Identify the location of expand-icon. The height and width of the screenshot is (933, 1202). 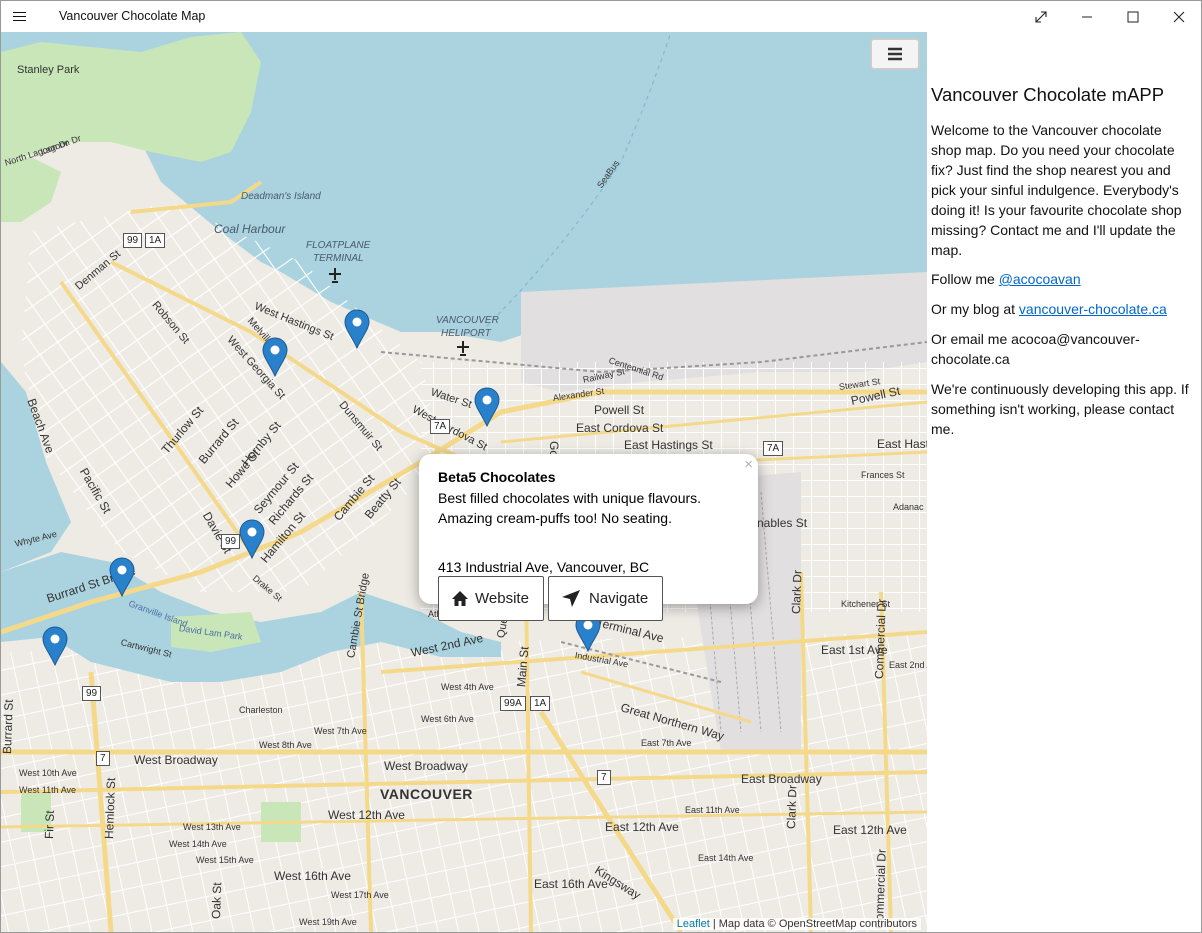
(1041, 16).